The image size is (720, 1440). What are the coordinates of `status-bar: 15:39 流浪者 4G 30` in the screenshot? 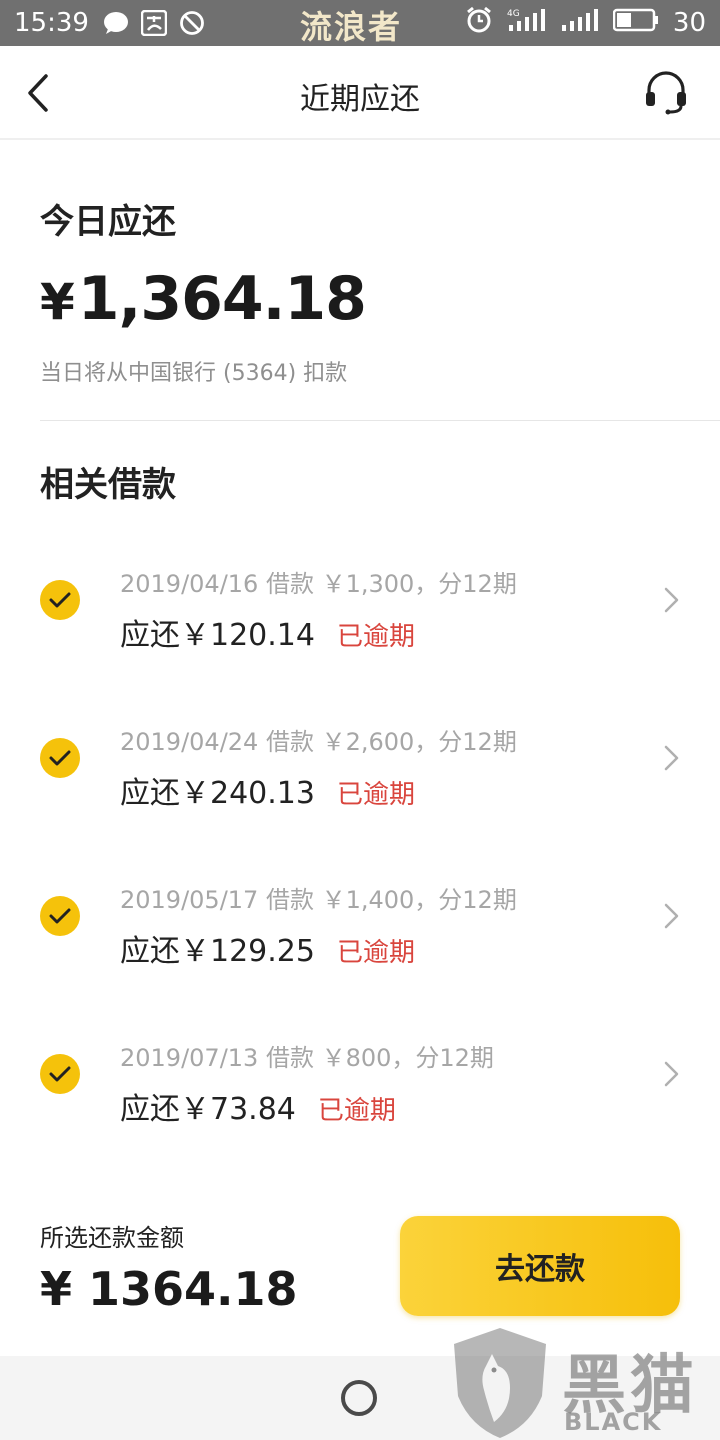 It's located at (360, 23).